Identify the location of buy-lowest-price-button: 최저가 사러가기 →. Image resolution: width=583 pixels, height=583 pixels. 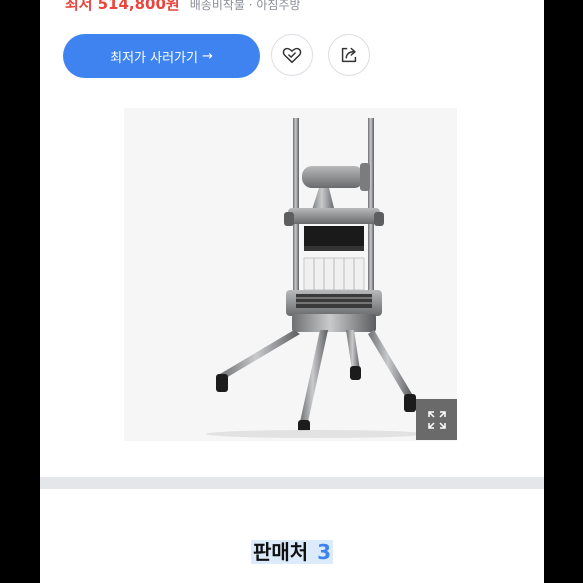
(161, 56).